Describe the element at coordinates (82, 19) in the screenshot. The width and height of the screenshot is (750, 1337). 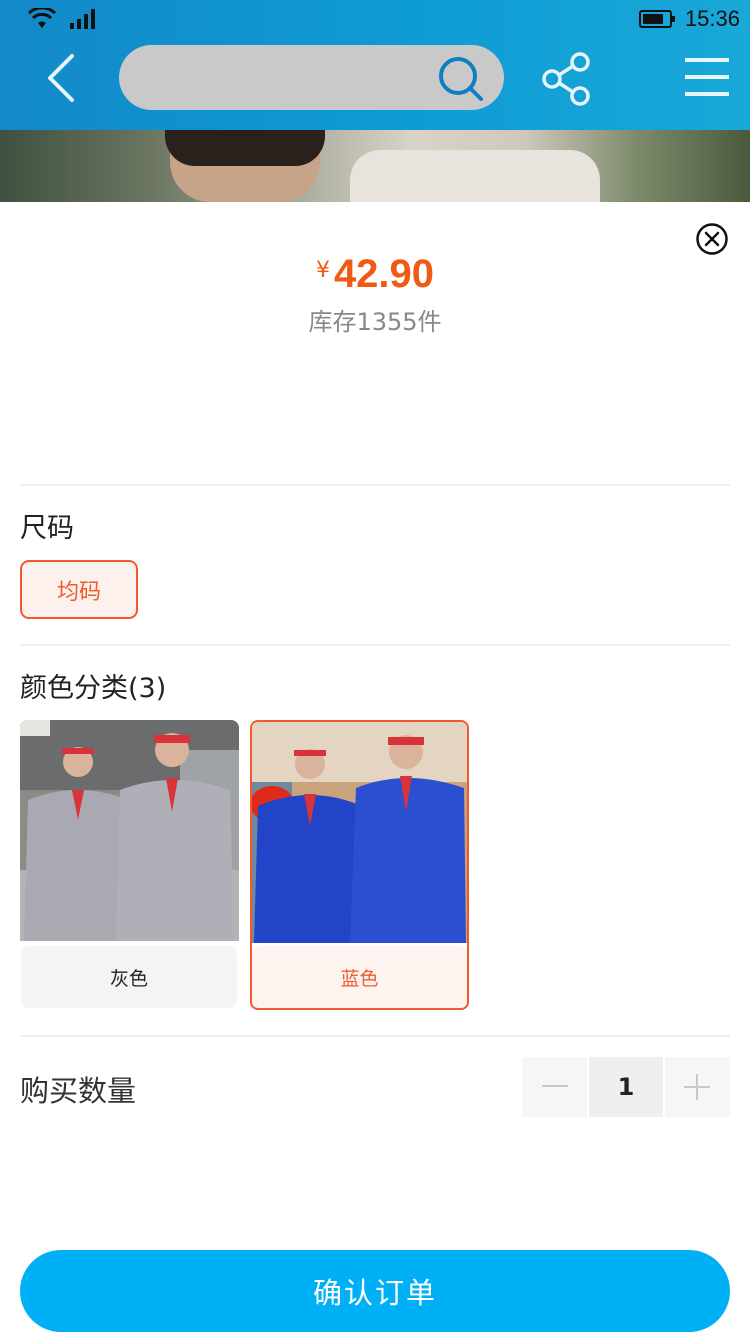
I see `signal-icon` at that location.